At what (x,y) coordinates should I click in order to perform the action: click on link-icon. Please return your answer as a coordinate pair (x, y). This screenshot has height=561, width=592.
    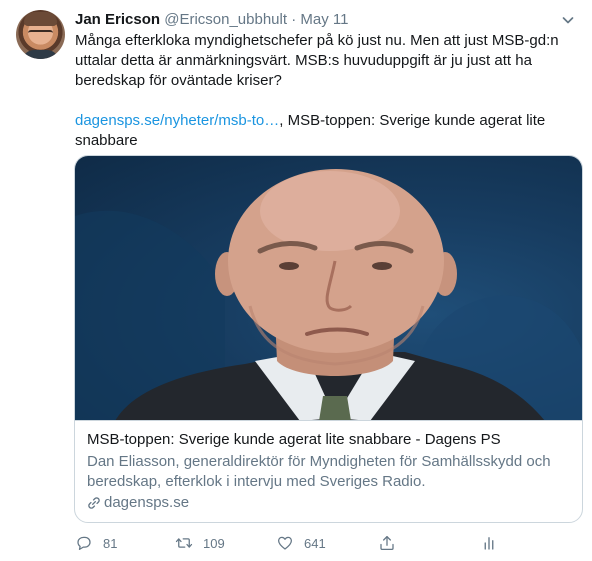
    Looking at the image, I should click on (94, 503).